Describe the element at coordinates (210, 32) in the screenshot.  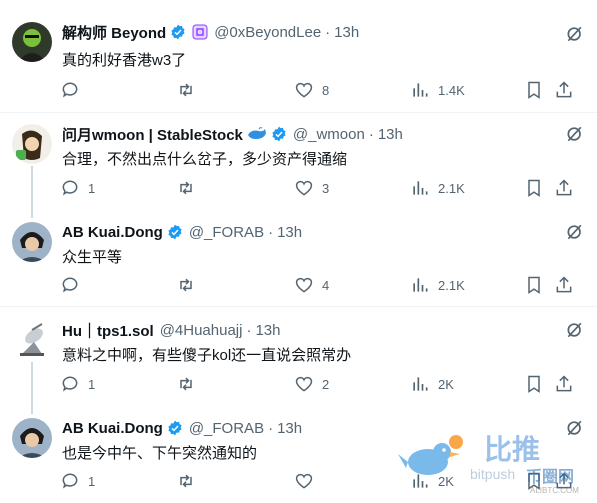
I see `author-row: 解构师 Beyond @0xBeyondLee · 13h` at that location.